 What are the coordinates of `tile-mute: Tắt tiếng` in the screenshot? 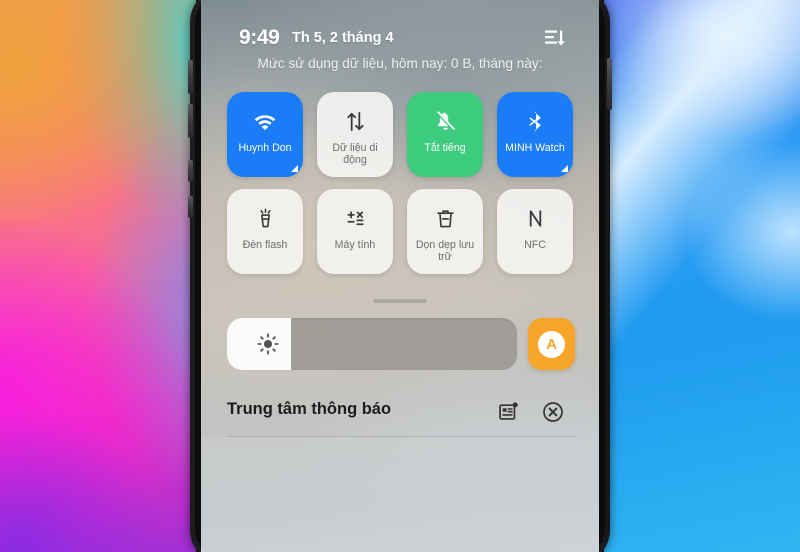 It's located at (445, 134).